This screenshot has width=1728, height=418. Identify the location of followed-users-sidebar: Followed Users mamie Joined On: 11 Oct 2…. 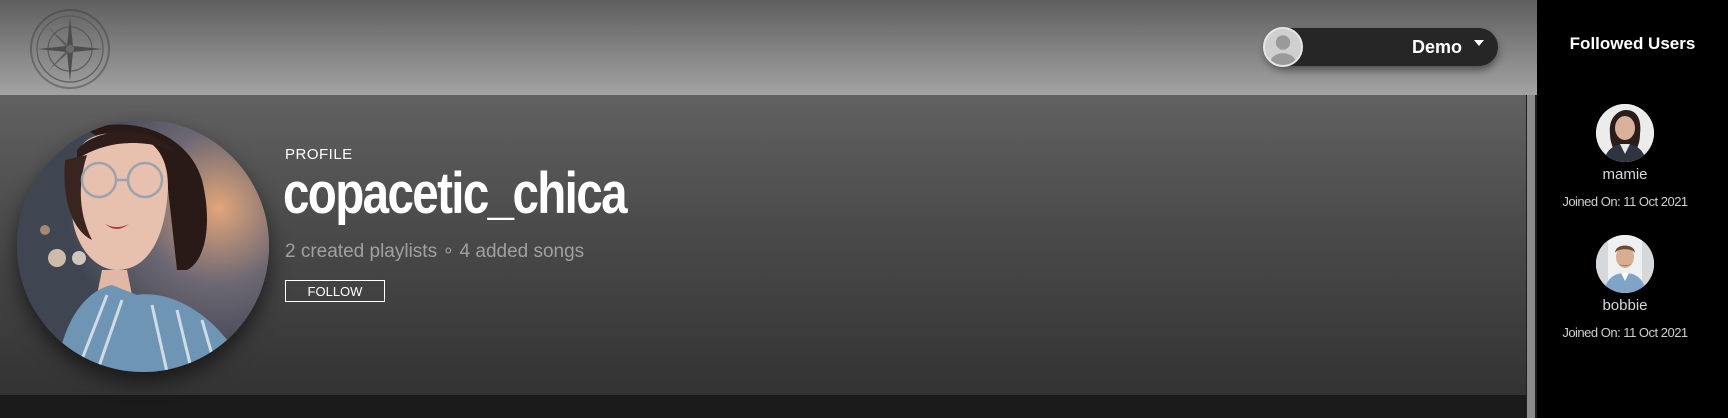
(1632, 209).